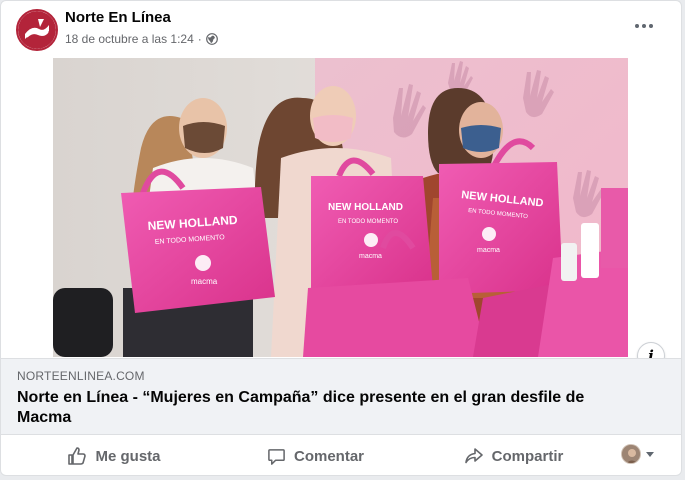 Image resolution: width=685 pixels, height=480 pixels. I want to click on reaction-audience-selector, so click(637, 454).